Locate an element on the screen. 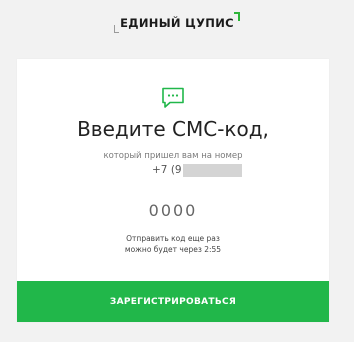 The width and height of the screenshot is (354, 342). phone-hint-text: который пришел вам на номер is located at coordinates (173, 156).